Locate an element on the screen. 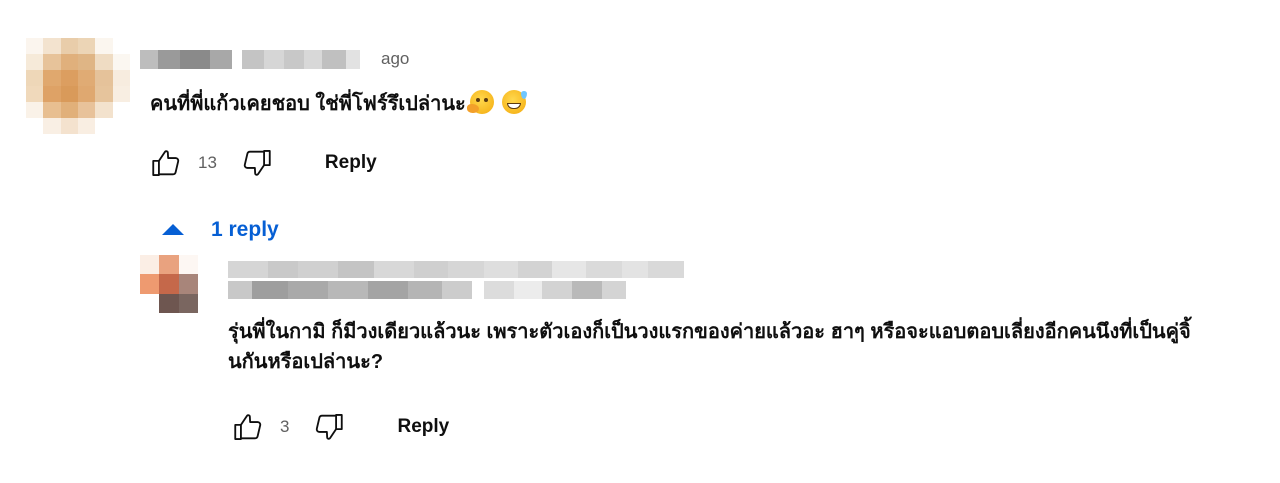 The image size is (1280, 483). dislike-button is located at coordinates (257, 163).